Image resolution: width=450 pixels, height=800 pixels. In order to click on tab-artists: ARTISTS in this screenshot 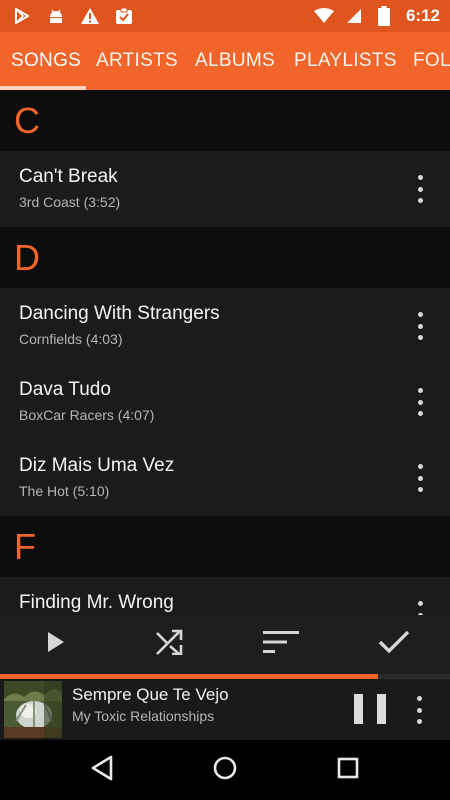, I will do `click(137, 61)`.